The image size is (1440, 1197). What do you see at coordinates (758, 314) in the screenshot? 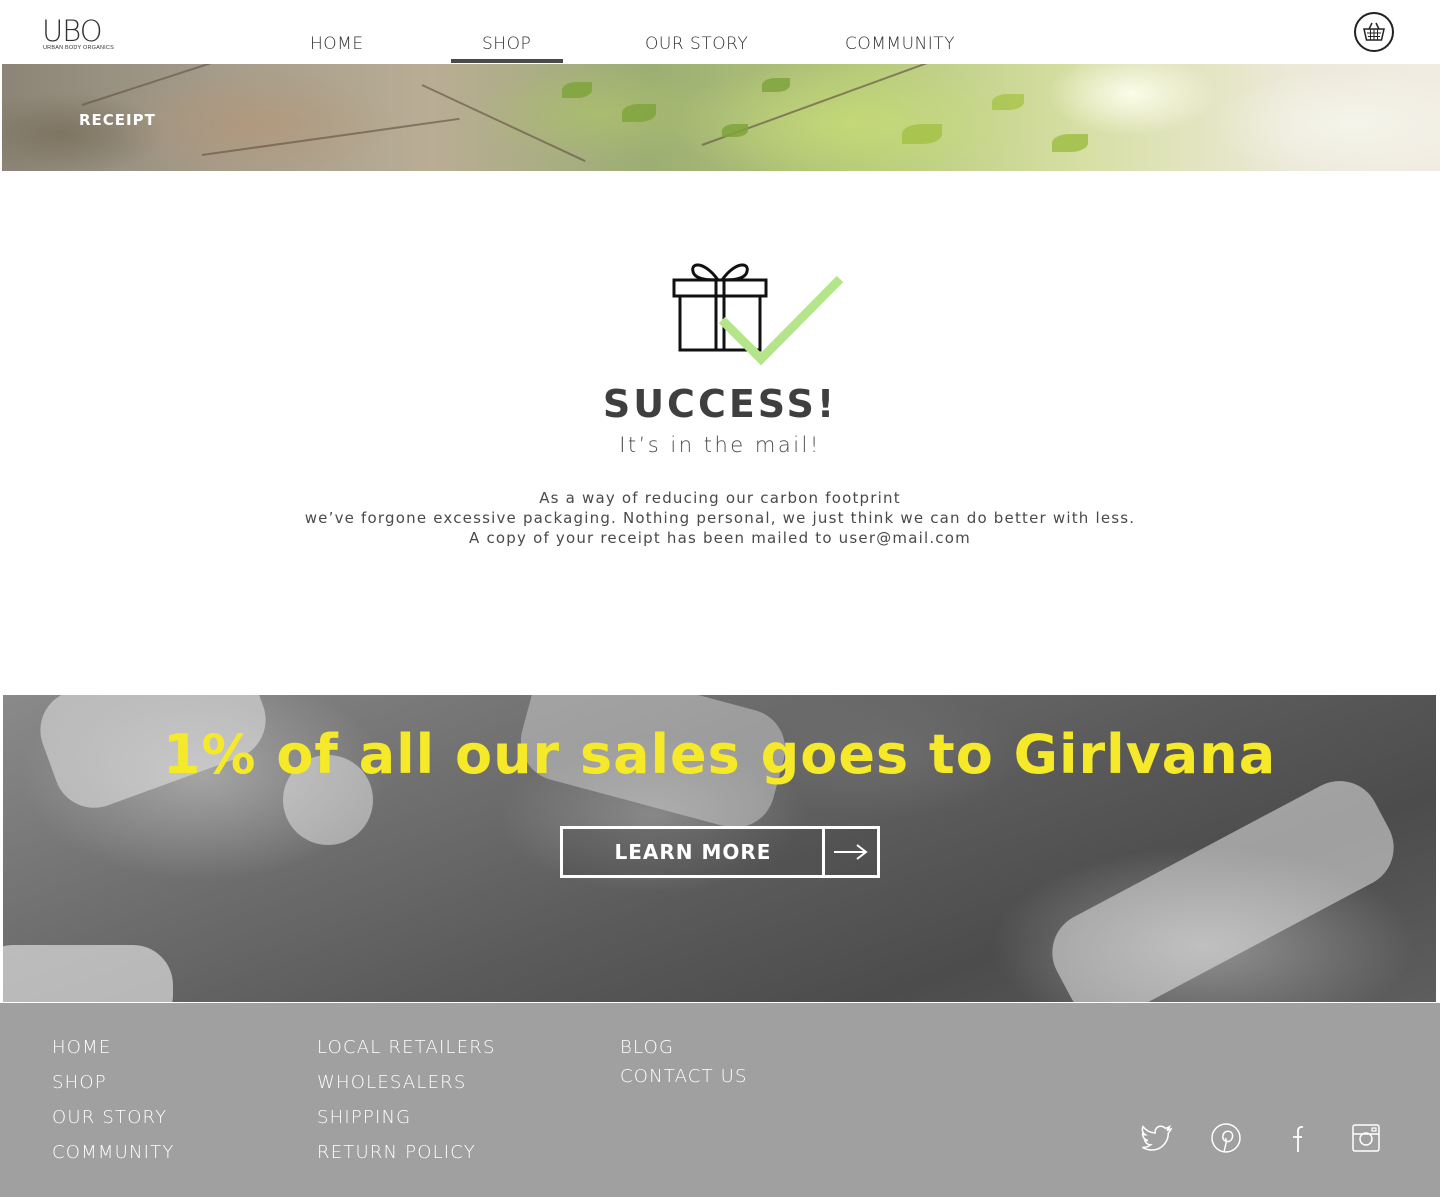
I see `gift-check-icon` at bounding box center [758, 314].